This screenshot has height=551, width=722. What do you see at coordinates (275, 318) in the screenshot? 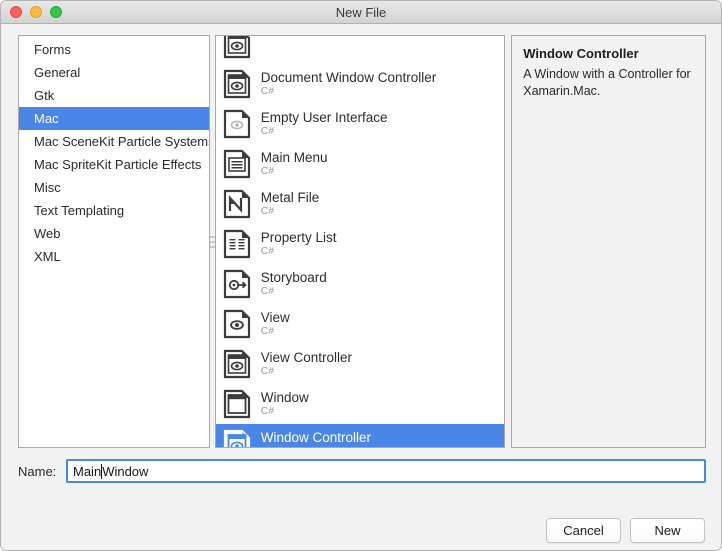
I see `template-name: View` at bounding box center [275, 318].